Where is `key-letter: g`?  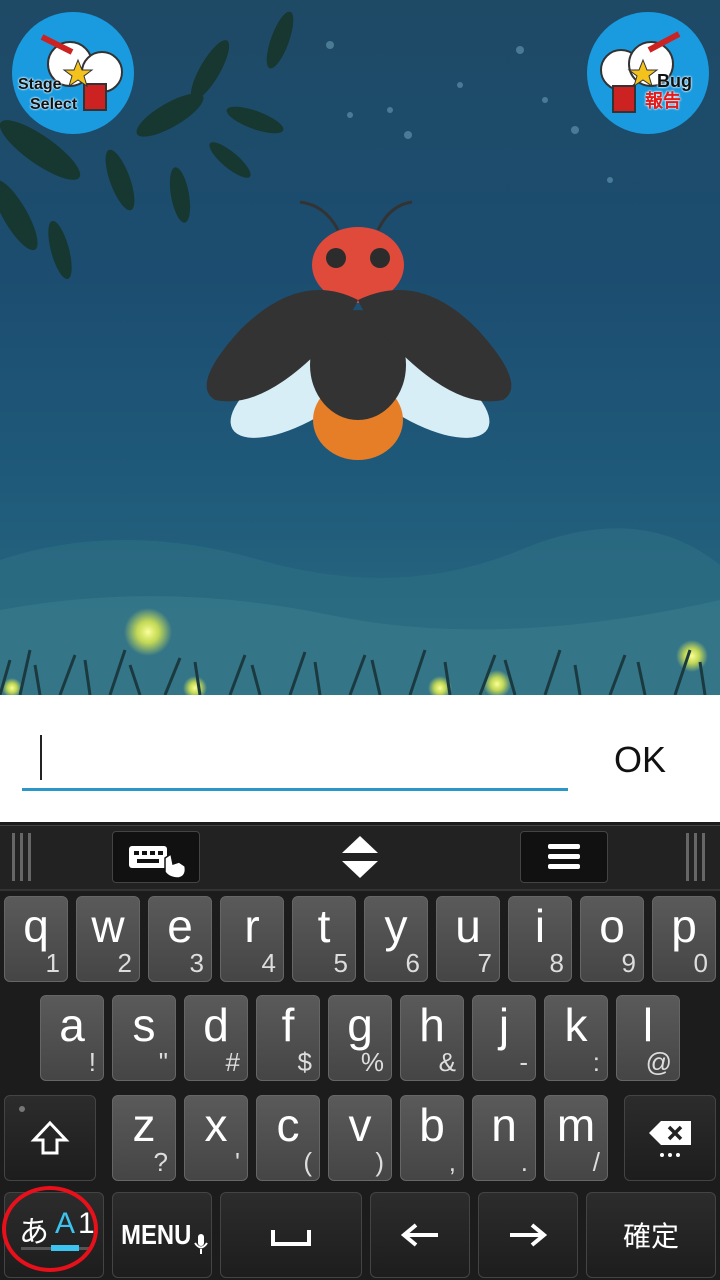 key-letter: g is located at coordinates (360, 1025).